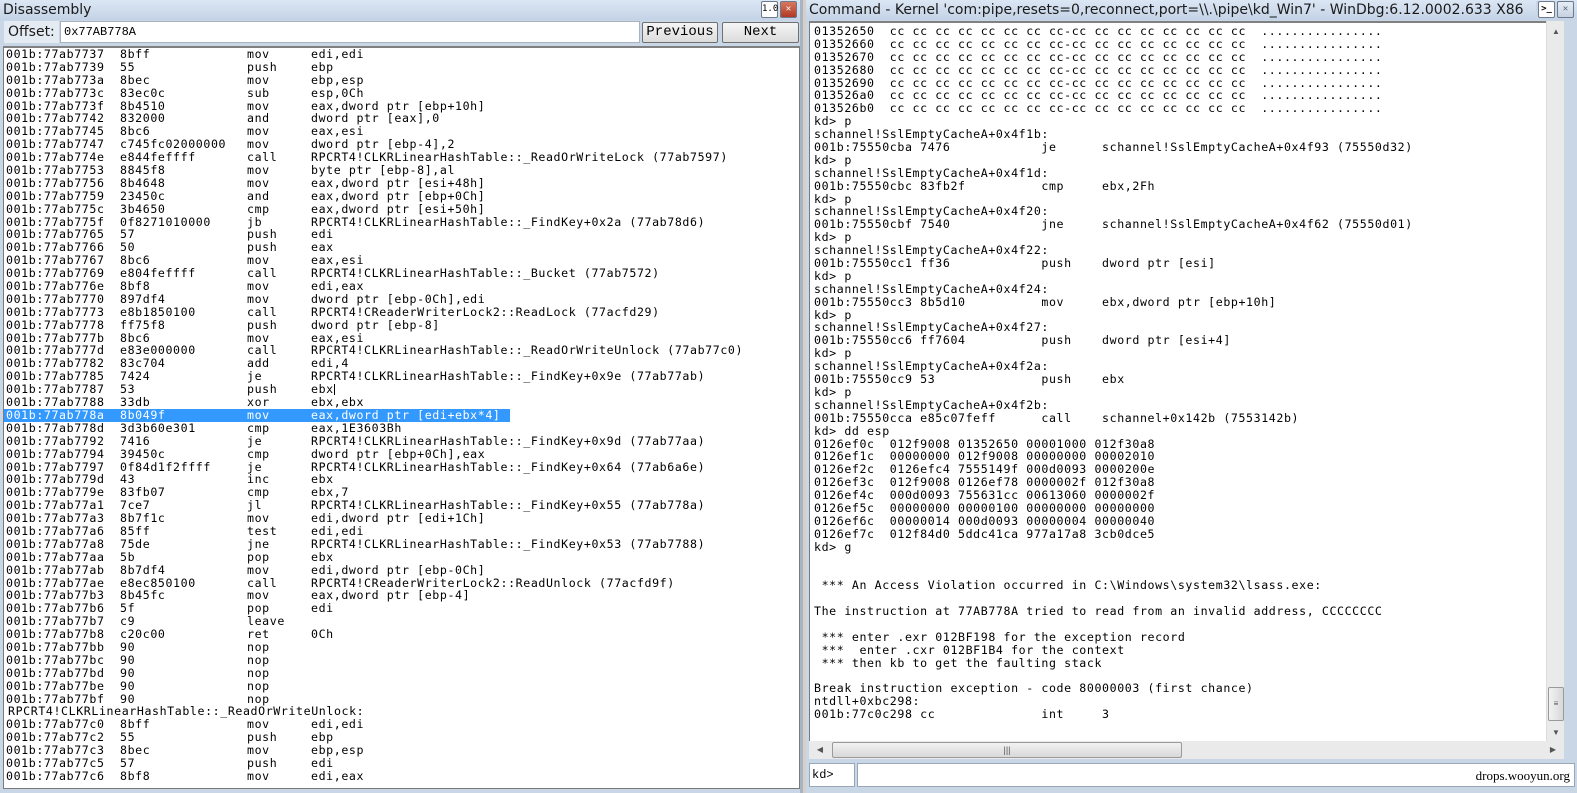 Image resolution: width=1577 pixels, height=793 pixels. What do you see at coordinates (401, 672) in the screenshot?
I see `disassembly-row: 001b:77ab77bd 90 nop` at bounding box center [401, 672].